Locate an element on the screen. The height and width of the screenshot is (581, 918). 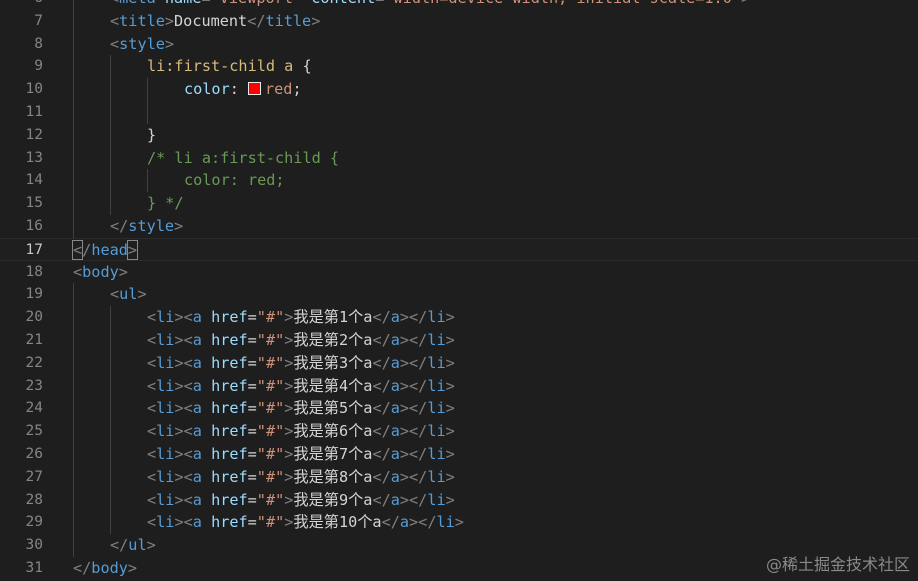
code-line: 26 <li><a href="#">我是第7个a</a></li> is located at coordinates (459, 454).